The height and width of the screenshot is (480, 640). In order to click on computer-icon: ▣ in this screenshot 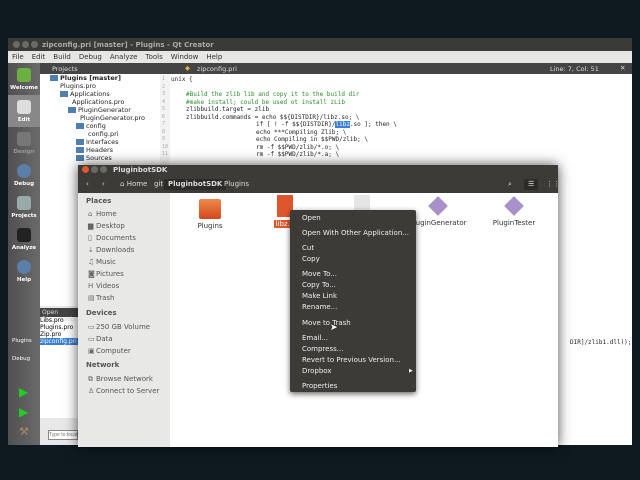, I will do `click(91, 351)`.